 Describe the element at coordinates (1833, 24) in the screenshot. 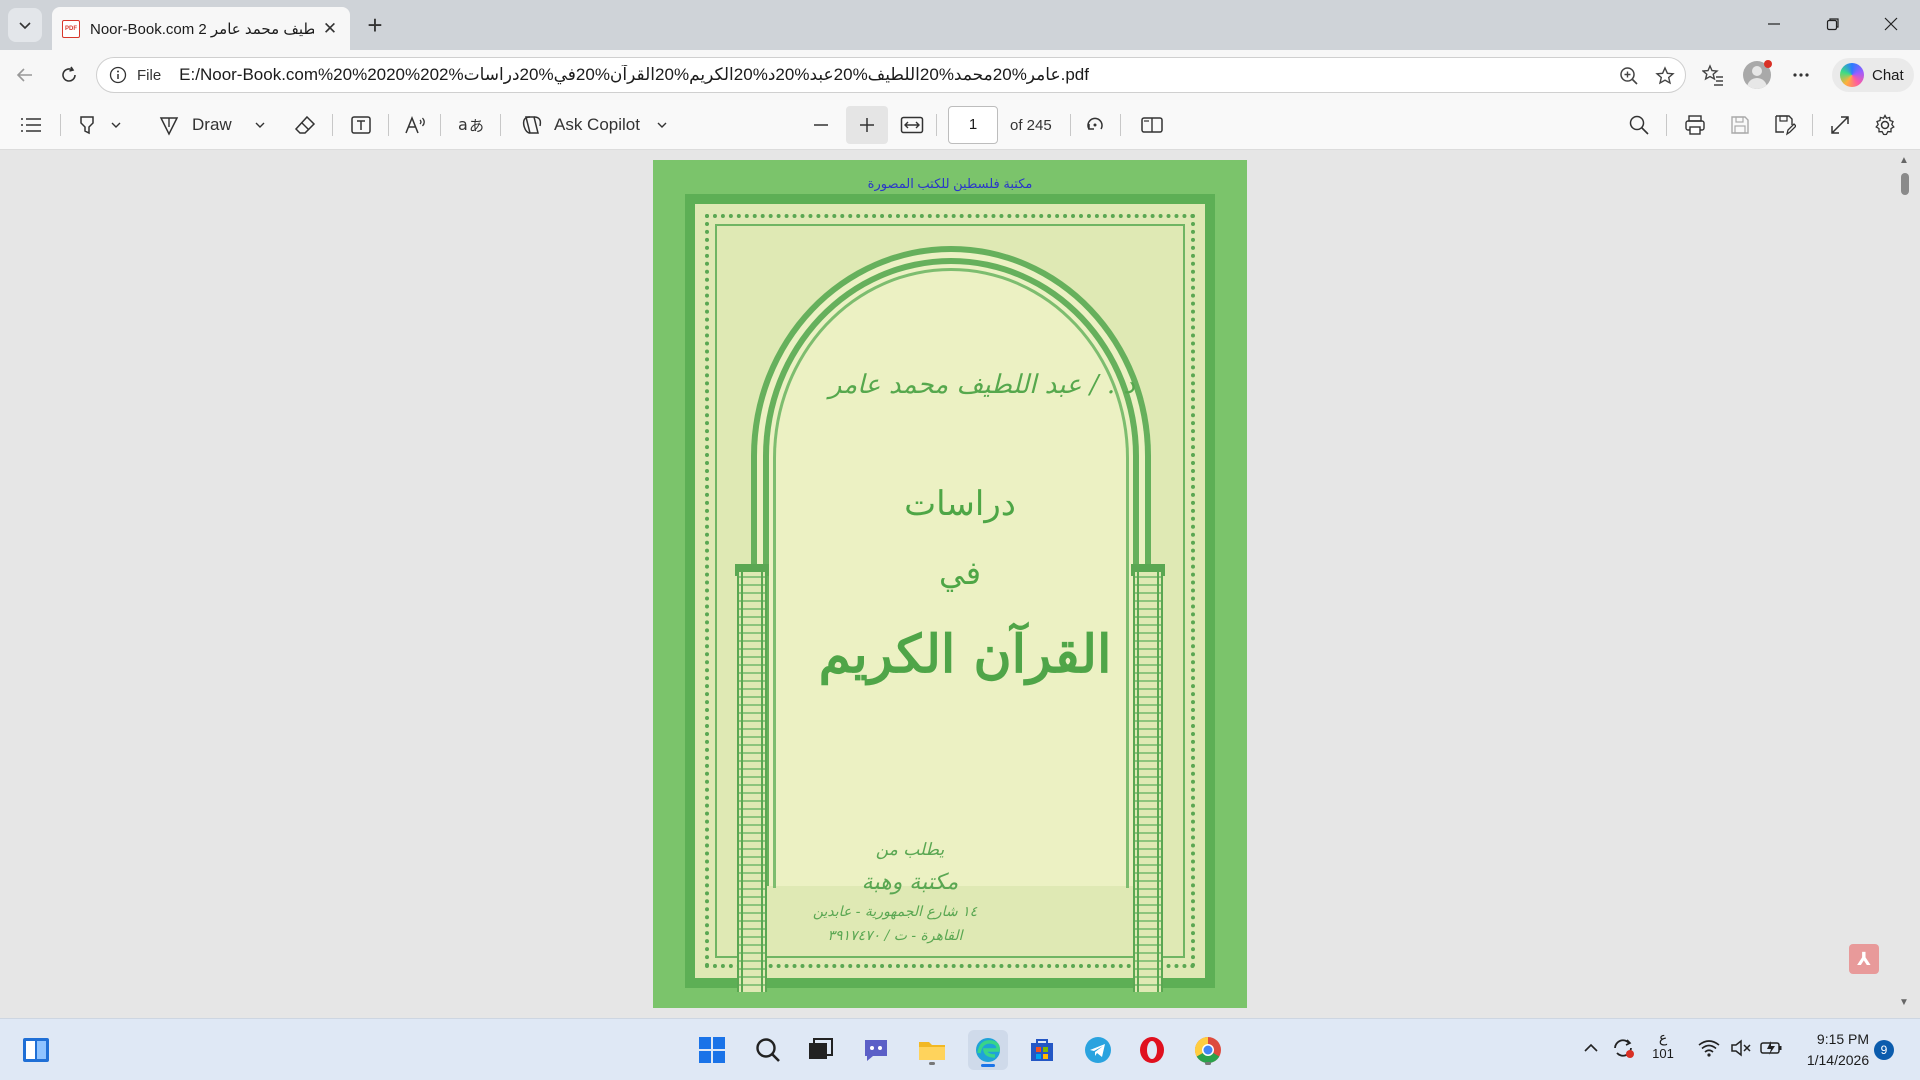

I see `restore-button` at that location.